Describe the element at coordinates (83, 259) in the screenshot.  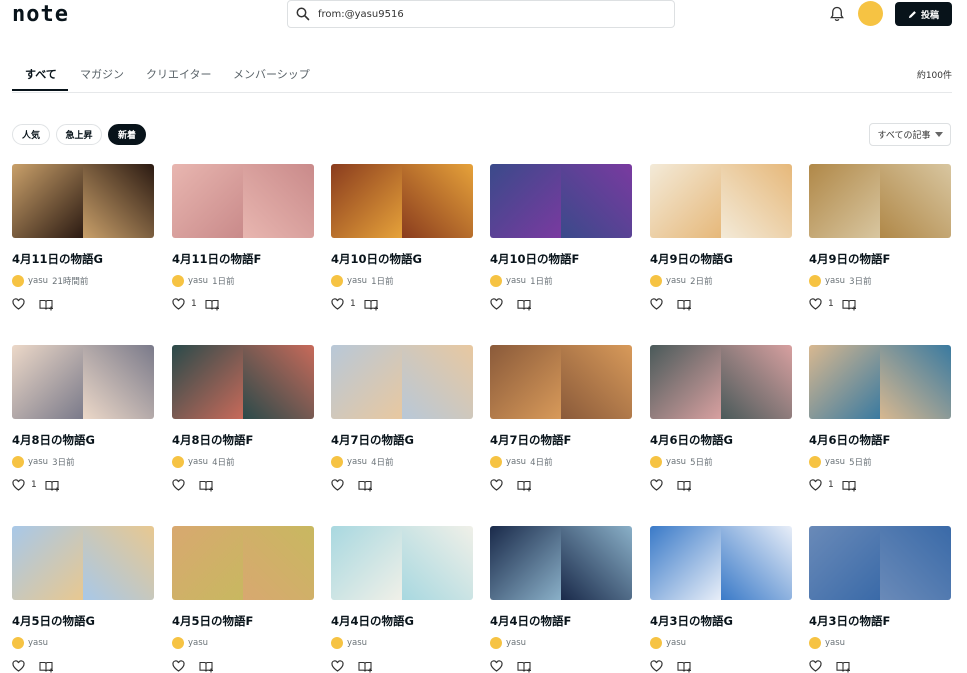
I see `article-title: 4月11日の物語G` at that location.